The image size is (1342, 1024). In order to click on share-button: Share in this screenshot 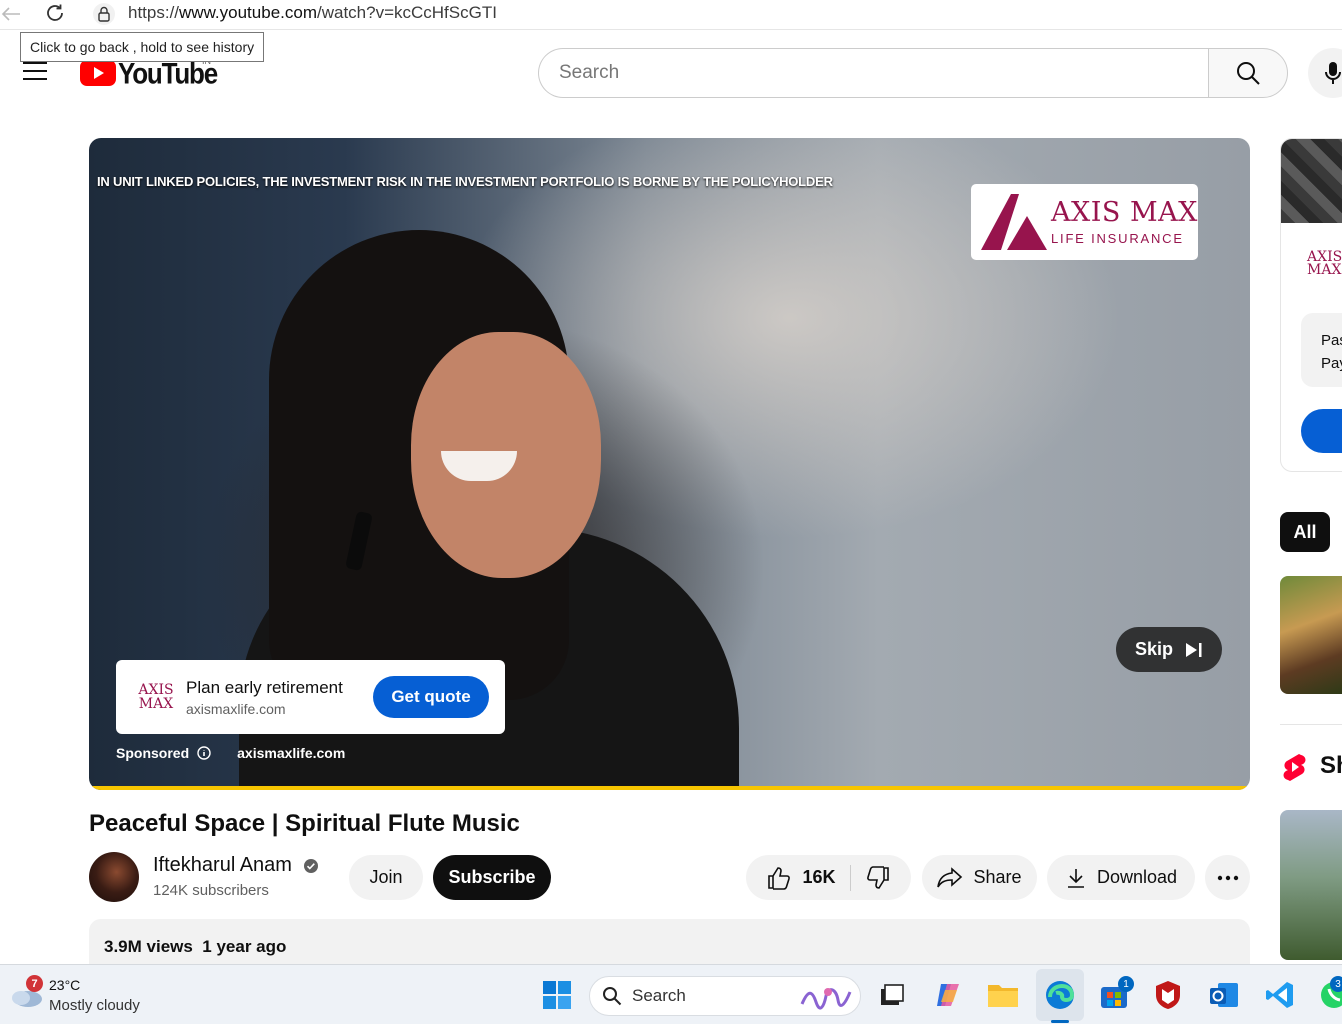, I will do `click(979, 877)`.